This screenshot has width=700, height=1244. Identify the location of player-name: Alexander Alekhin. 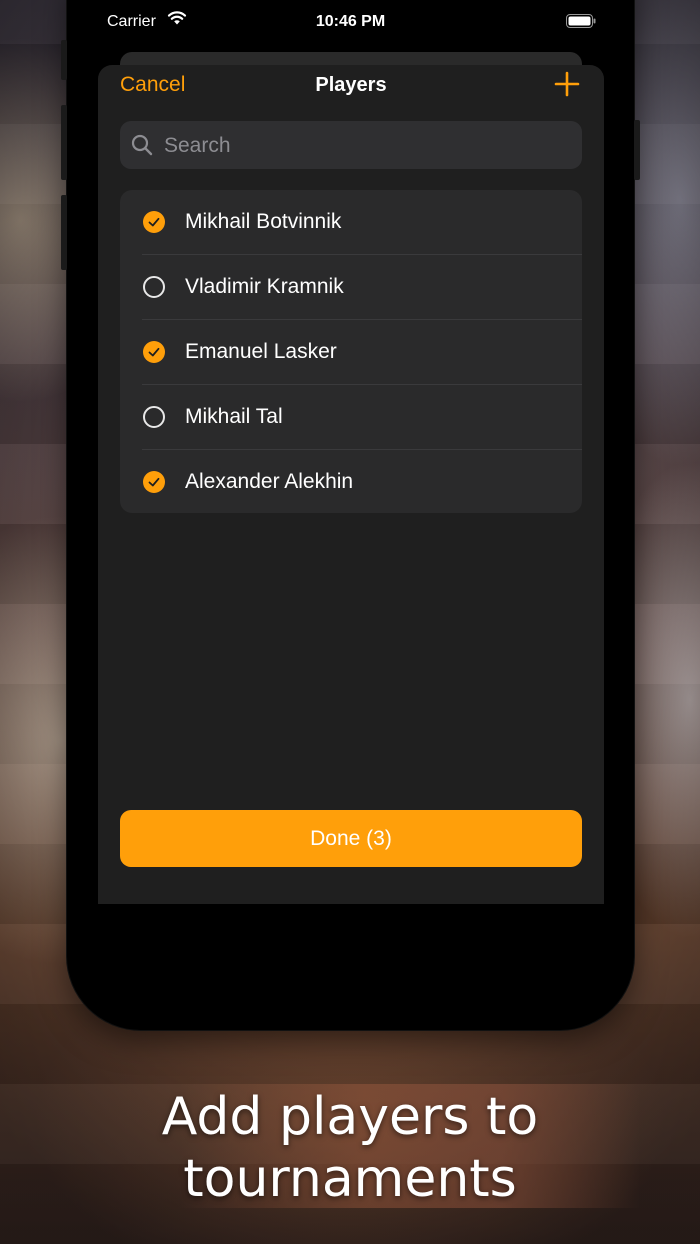
(269, 481).